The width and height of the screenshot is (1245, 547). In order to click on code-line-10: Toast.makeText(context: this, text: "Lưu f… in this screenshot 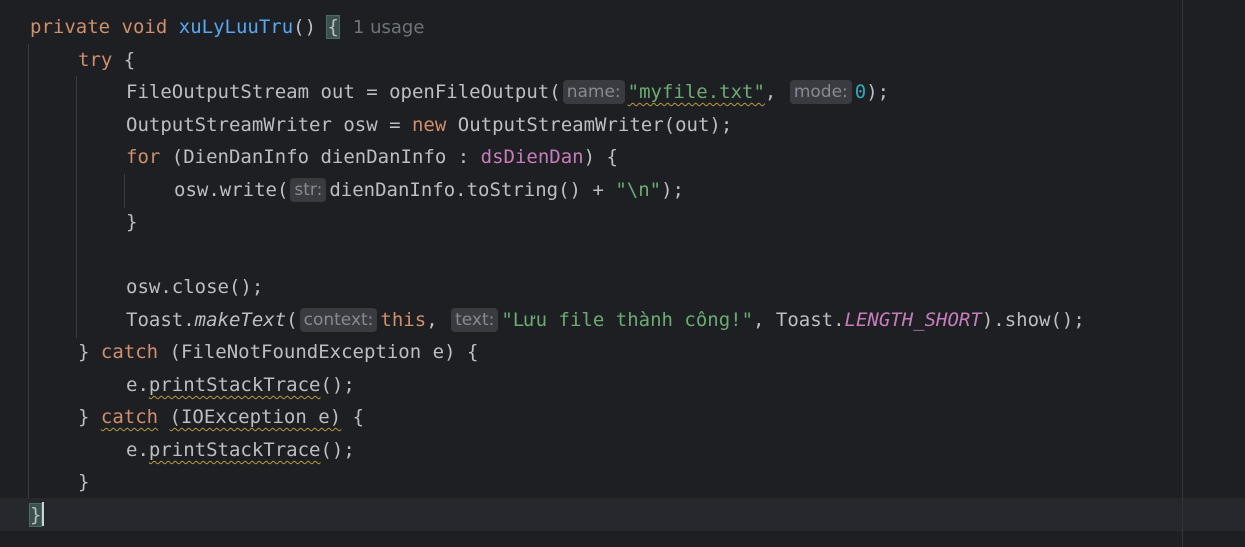, I will do `click(605, 320)`.